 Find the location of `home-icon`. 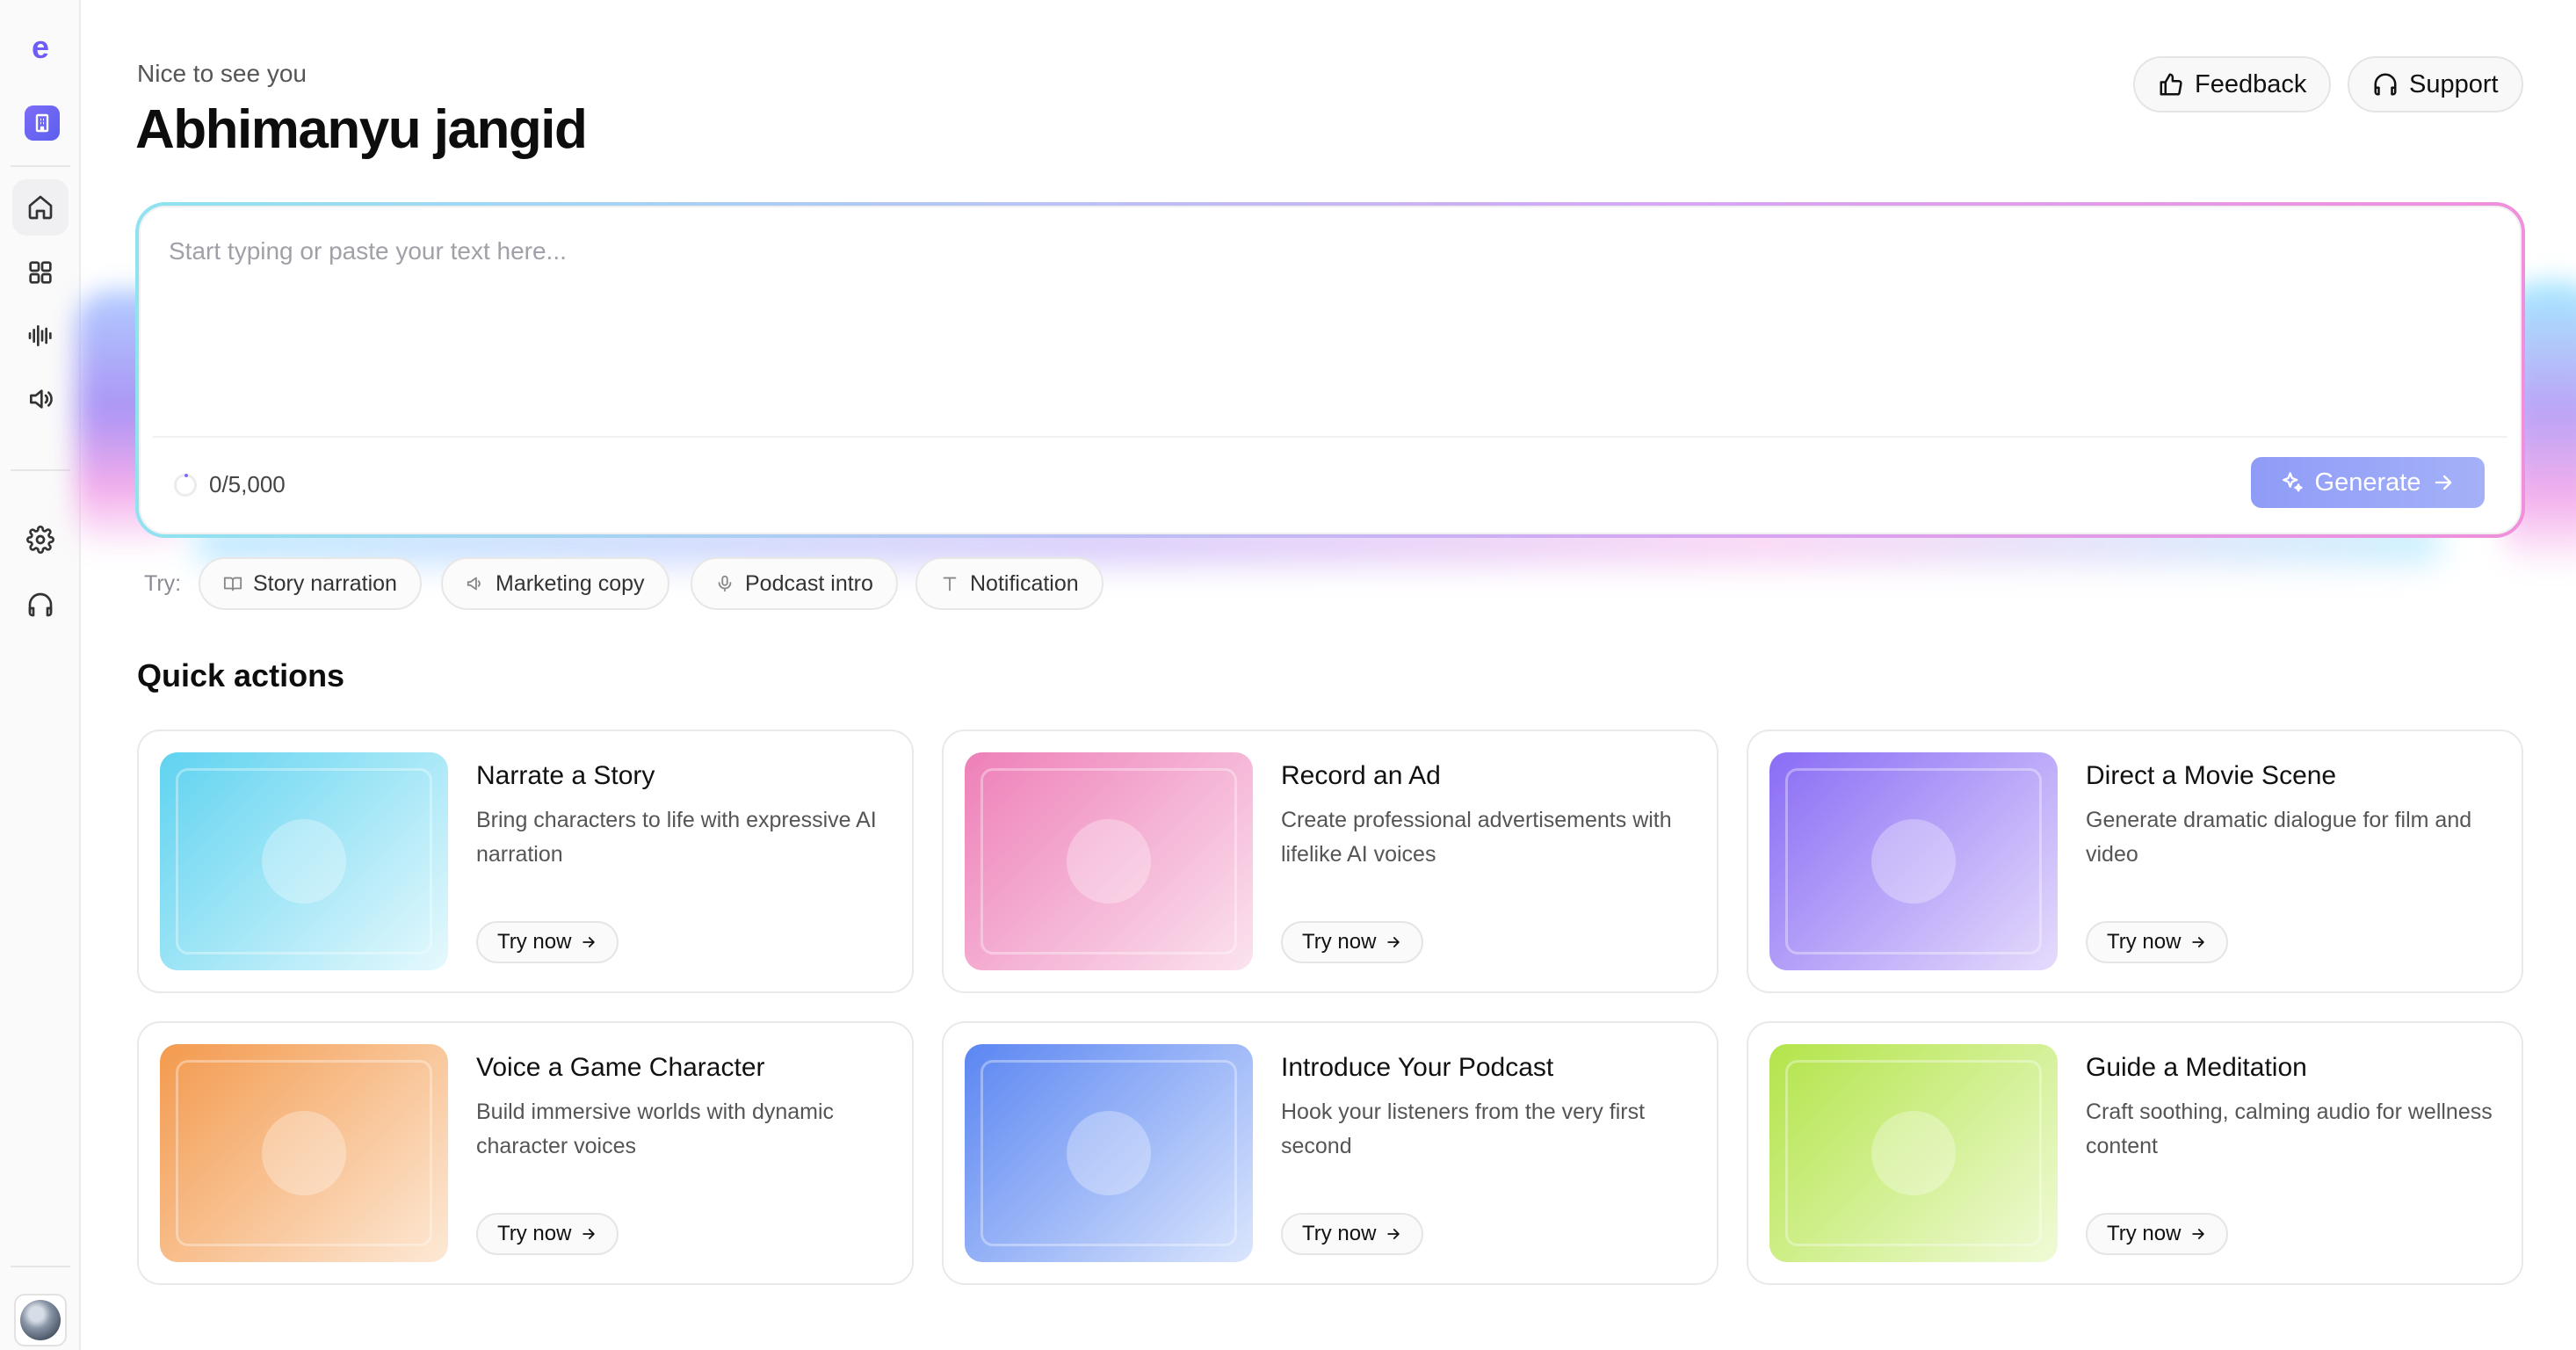

home-icon is located at coordinates (40, 207).